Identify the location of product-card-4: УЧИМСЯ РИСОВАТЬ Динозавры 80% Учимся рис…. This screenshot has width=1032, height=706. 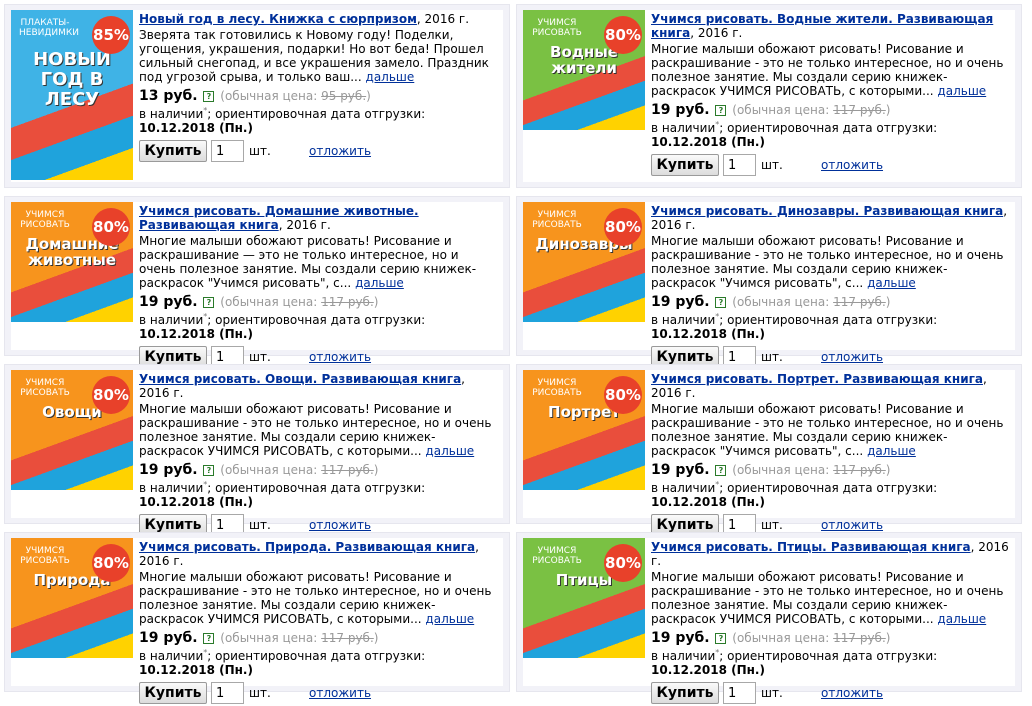
(769, 282).